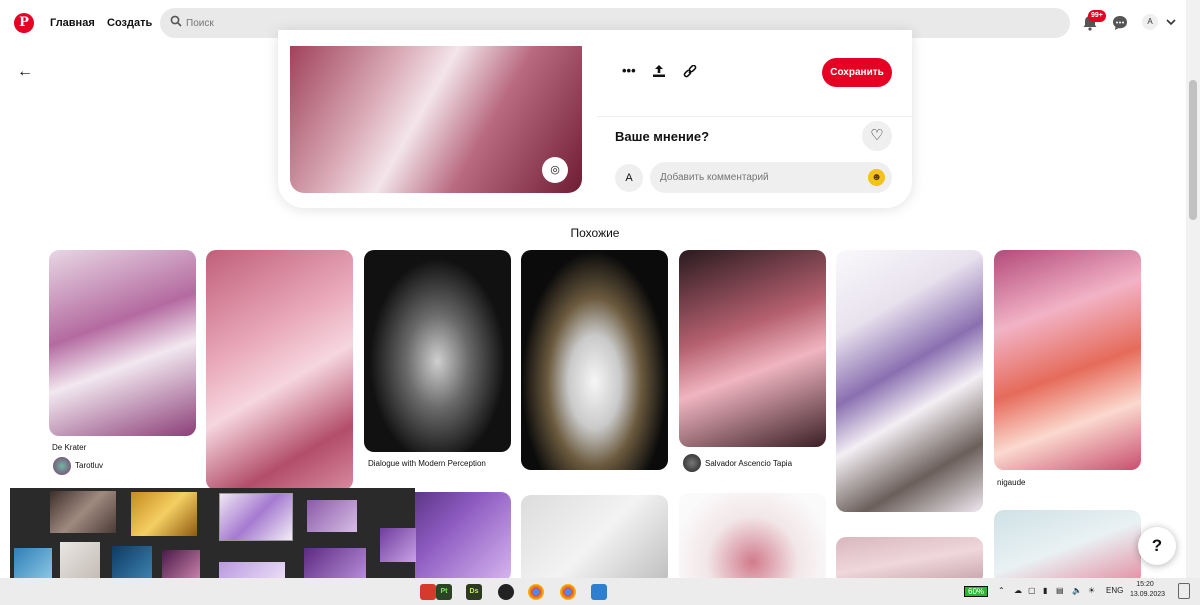 The height and width of the screenshot is (605, 1200). I want to click on commenter-avatar: A, so click(629, 178).